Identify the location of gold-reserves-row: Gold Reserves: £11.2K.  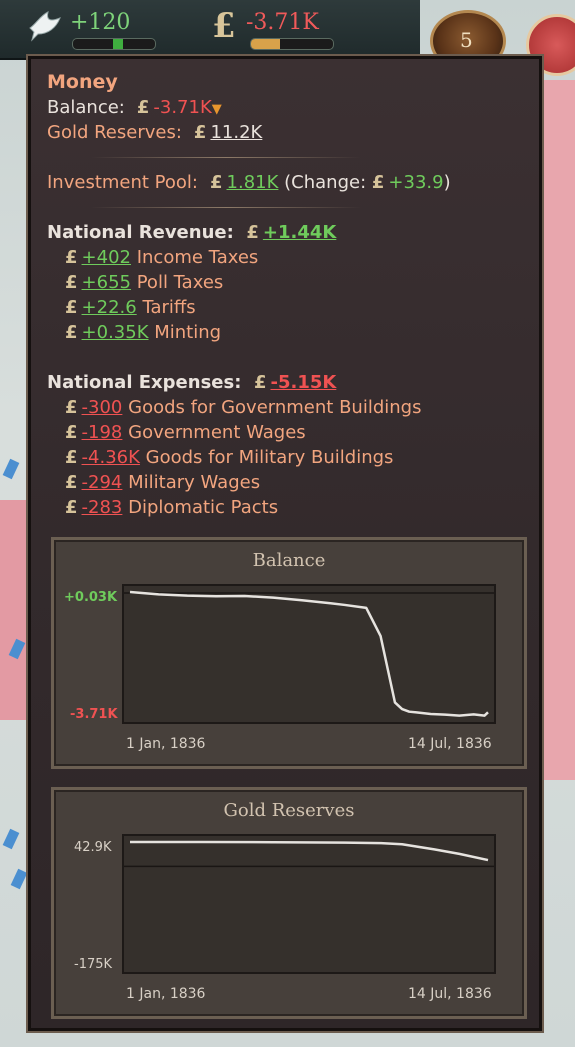
(154, 132).